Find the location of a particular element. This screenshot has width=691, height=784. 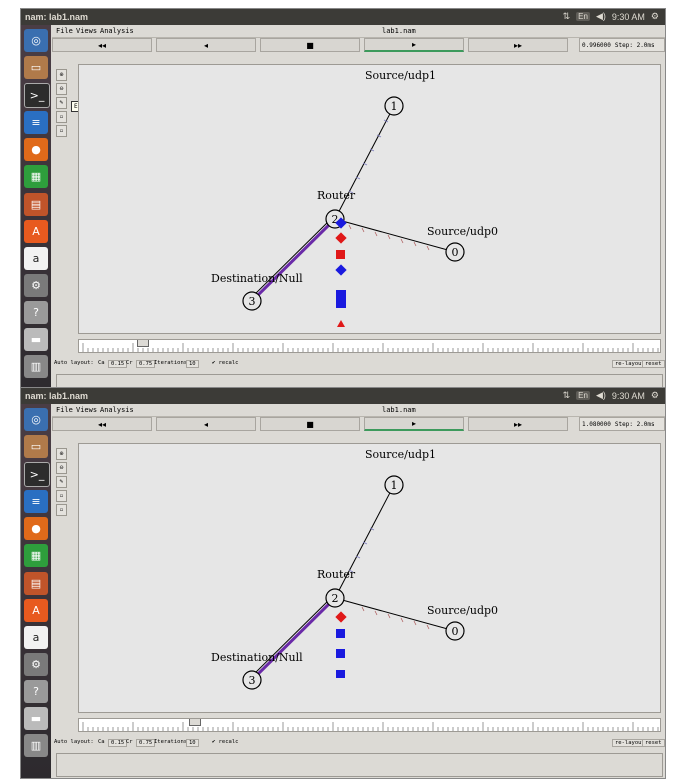

annotation-panel is located at coordinates (359, 765).